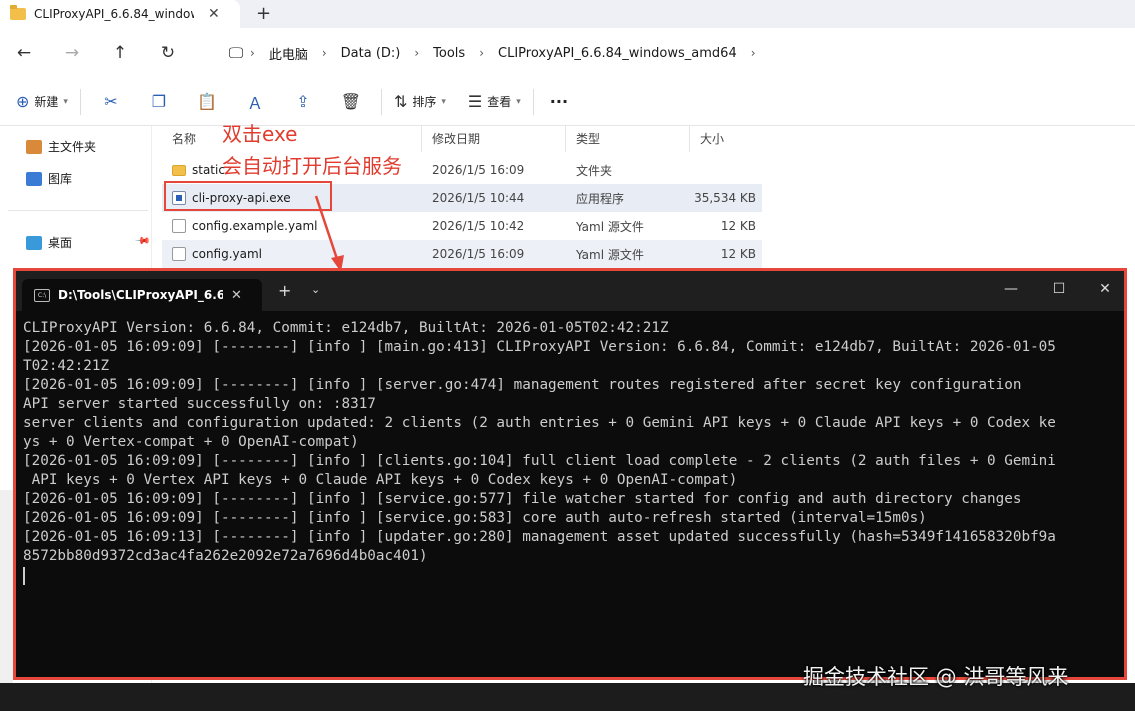 The height and width of the screenshot is (711, 1135). Describe the element at coordinates (499, 102) in the screenshot. I see `view-label: 查看` at that location.